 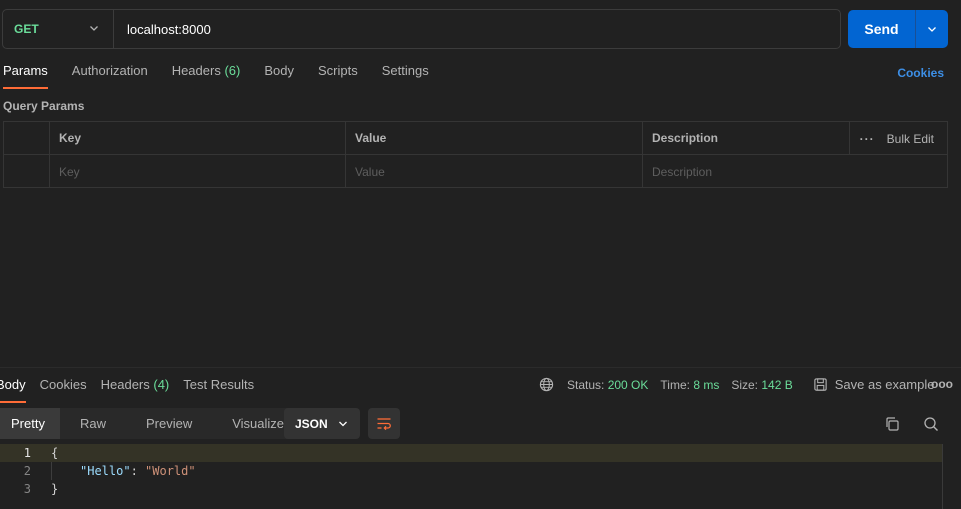 What do you see at coordinates (27, 471) in the screenshot?
I see `line-number: 2` at bounding box center [27, 471].